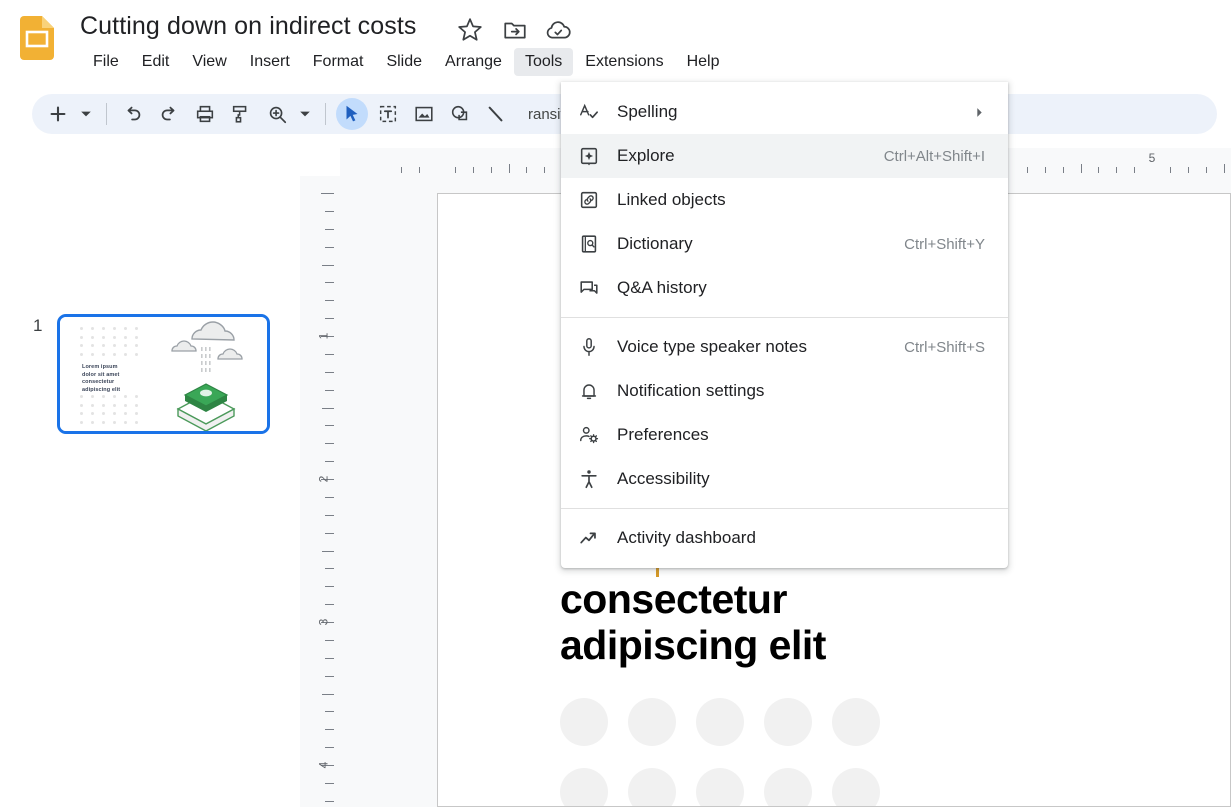  I want to click on new-slide-button, so click(58, 114).